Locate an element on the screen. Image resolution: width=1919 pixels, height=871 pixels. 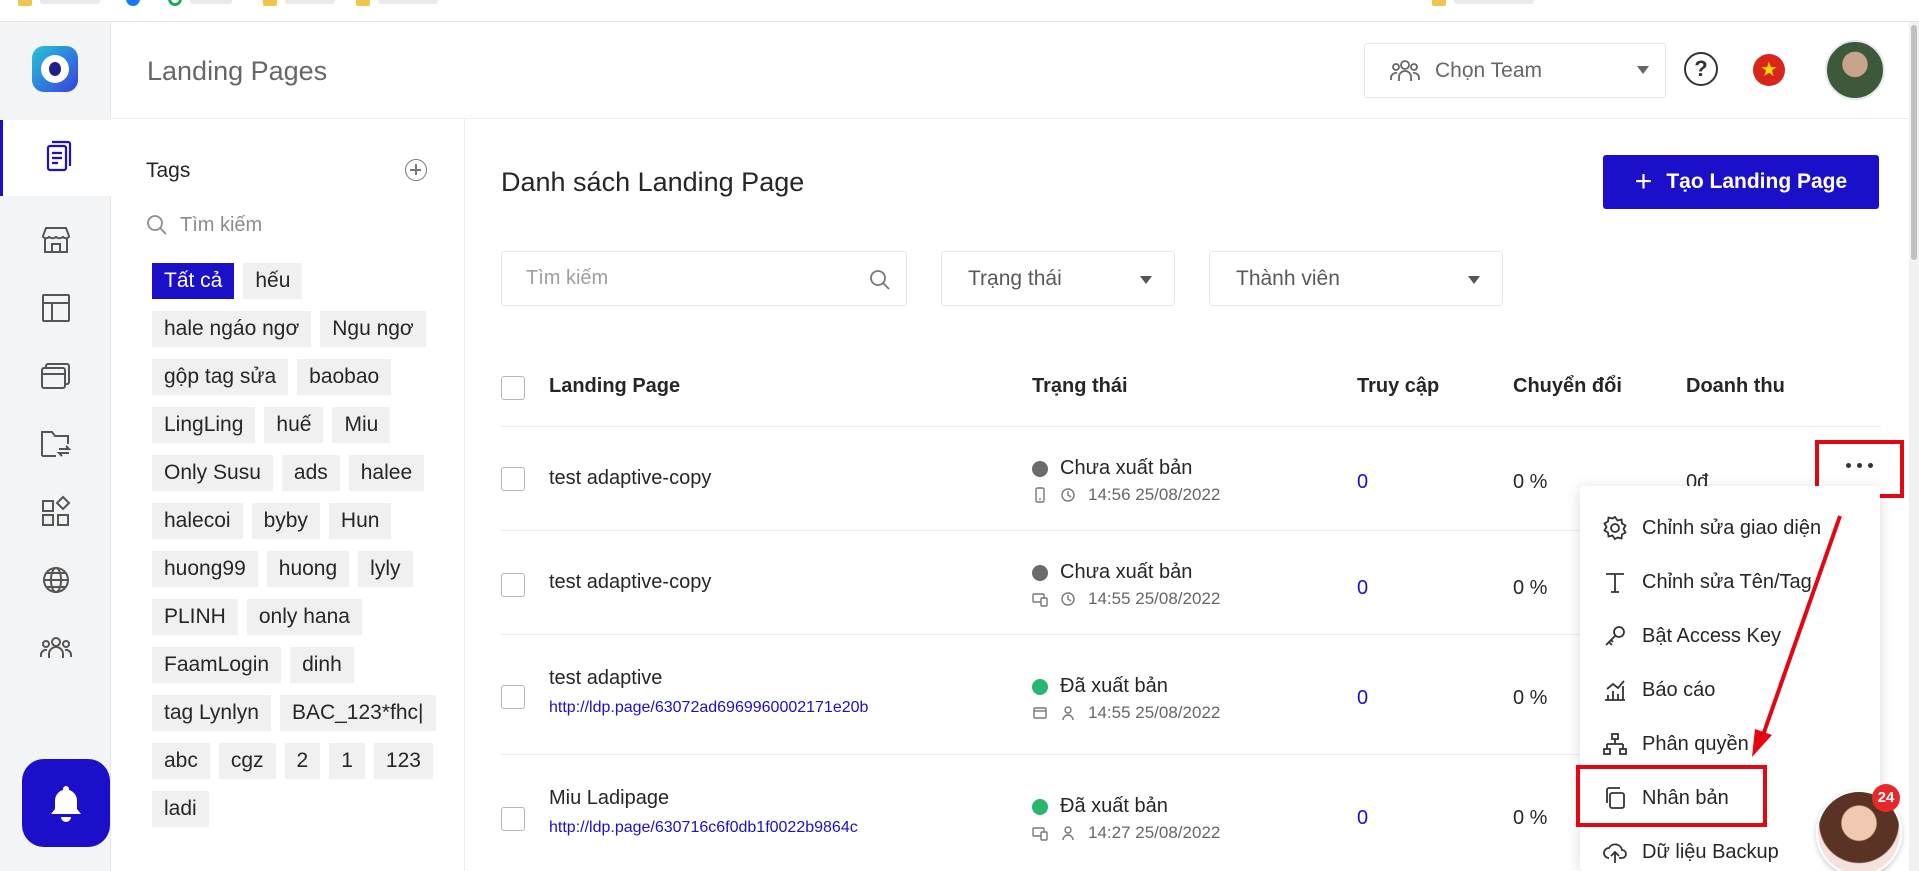
column-landing-page: Landing Page is located at coordinates (614, 386).